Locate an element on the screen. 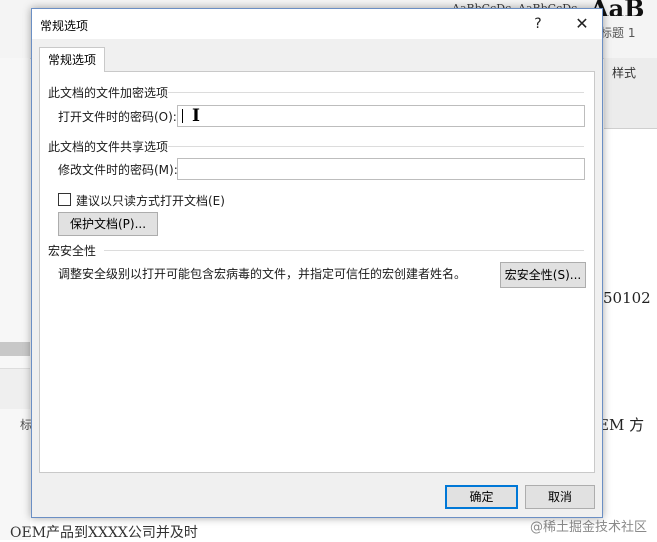 The image size is (657, 542). text-caret is located at coordinates (182, 116).